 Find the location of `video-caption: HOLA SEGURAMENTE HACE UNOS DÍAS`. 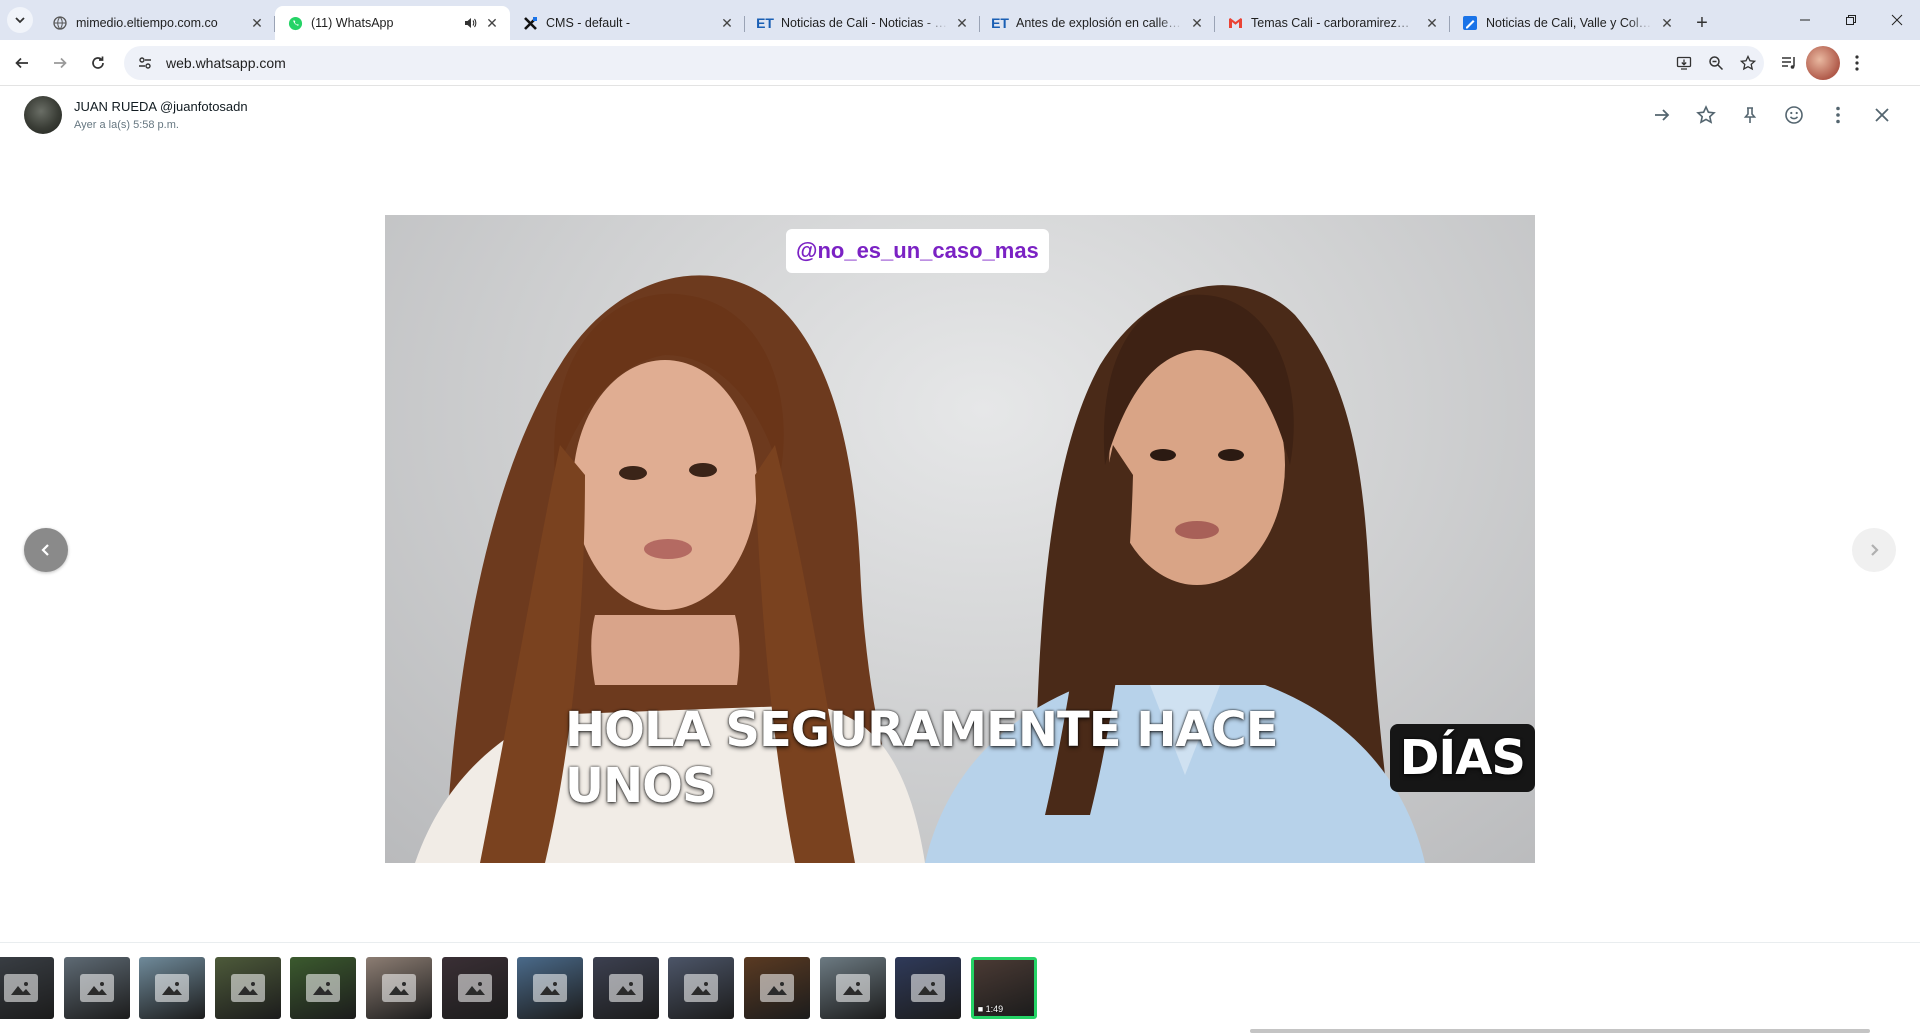

video-caption: HOLA SEGURAMENTE HACE UNOS DÍAS is located at coordinates (1050, 758).